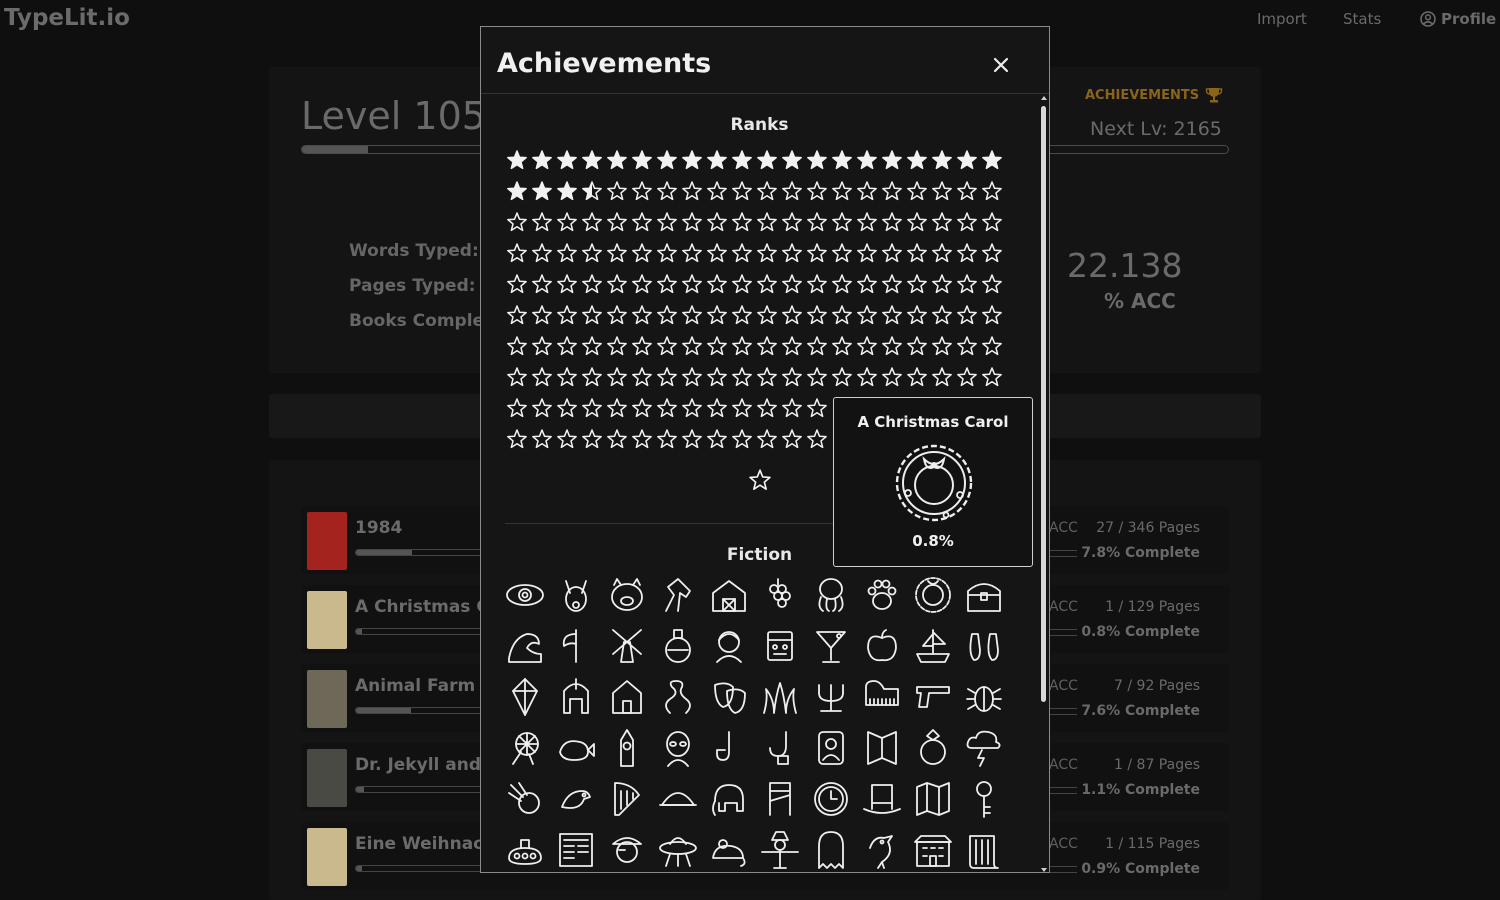  I want to click on house-icon, so click(627, 697).